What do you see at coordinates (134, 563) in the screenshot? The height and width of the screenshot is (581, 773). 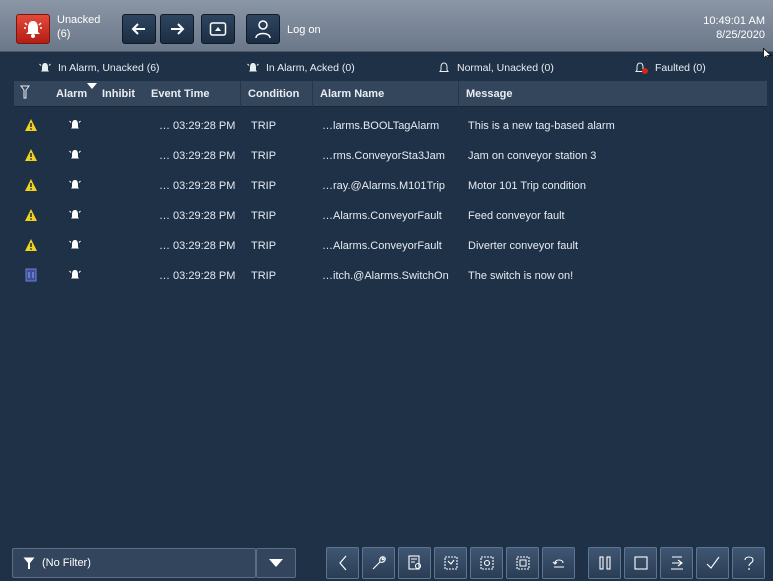 I see `filter-select: (No Filter)` at bounding box center [134, 563].